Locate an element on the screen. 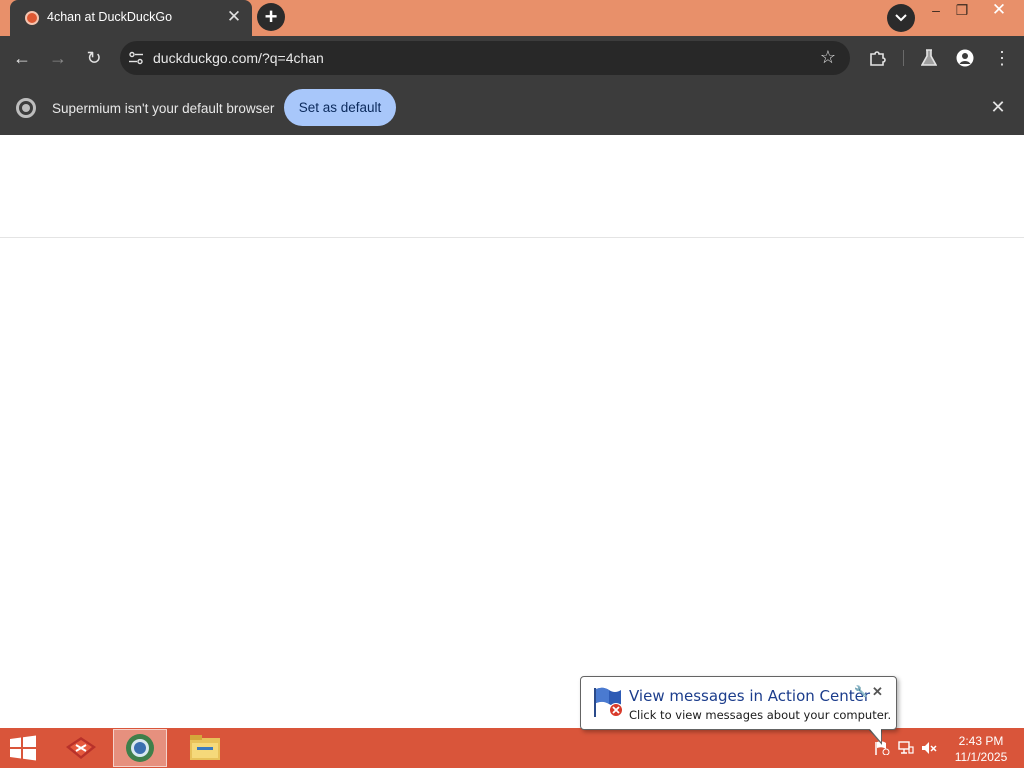  supermium-icon is located at coordinates (140, 748).